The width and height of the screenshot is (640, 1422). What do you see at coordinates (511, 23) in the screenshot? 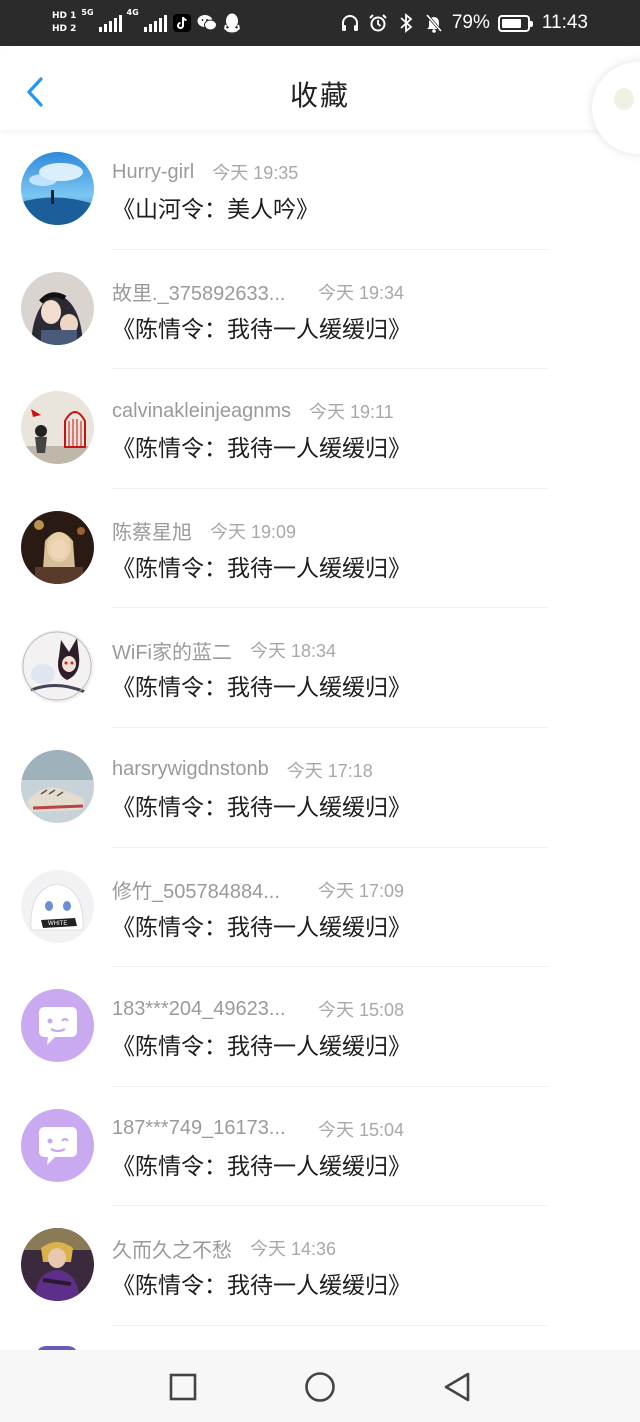
I see `battery-fill` at bounding box center [511, 23].